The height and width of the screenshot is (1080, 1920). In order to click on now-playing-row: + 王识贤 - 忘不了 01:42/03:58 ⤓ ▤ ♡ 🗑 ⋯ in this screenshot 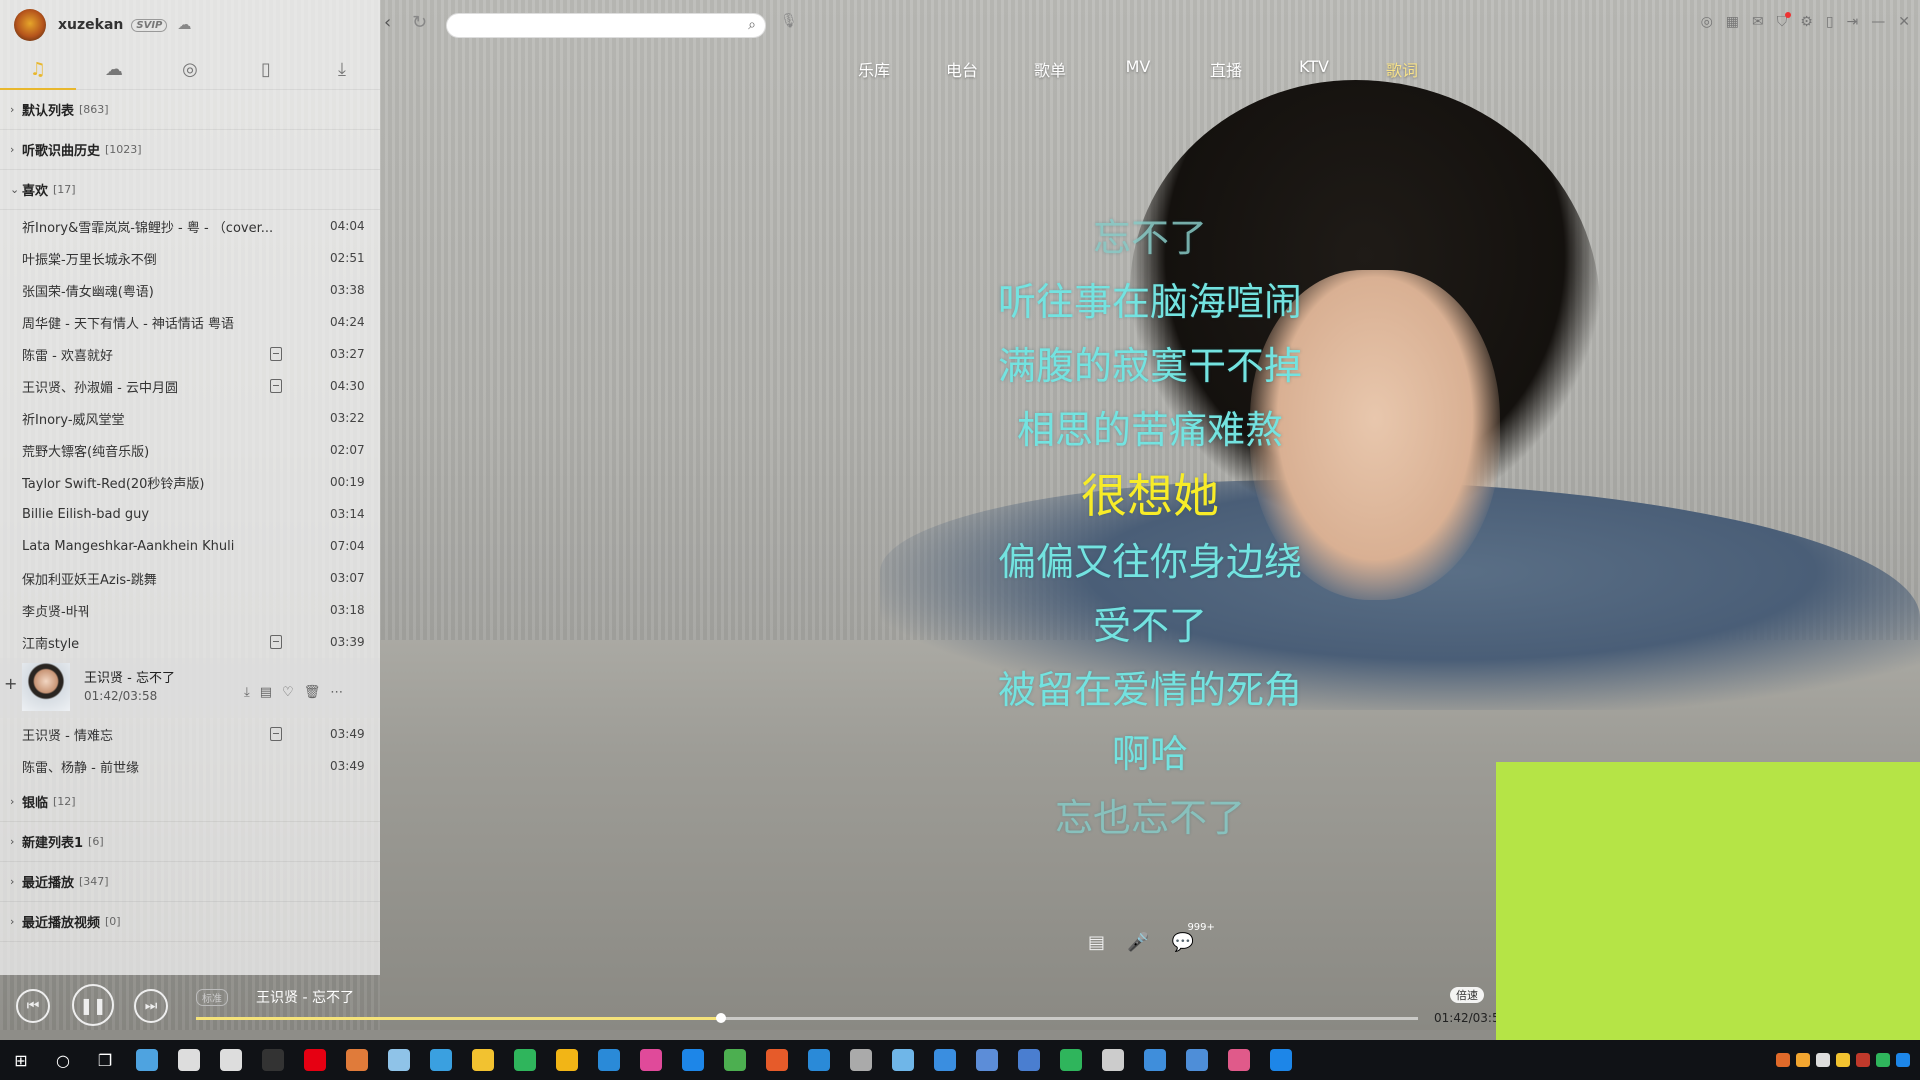, I will do `click(190, 688)`.